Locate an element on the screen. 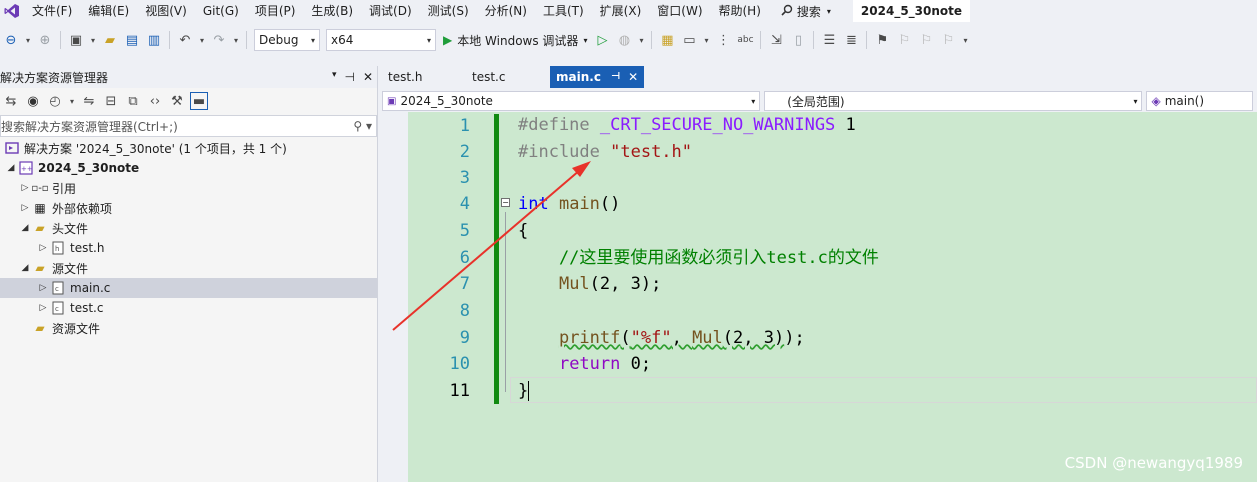 The height and width of the screenshot is (482, 1257). tree-source-files-node: ◢ ▰ 源文件 is located at coordinates (188, 268).